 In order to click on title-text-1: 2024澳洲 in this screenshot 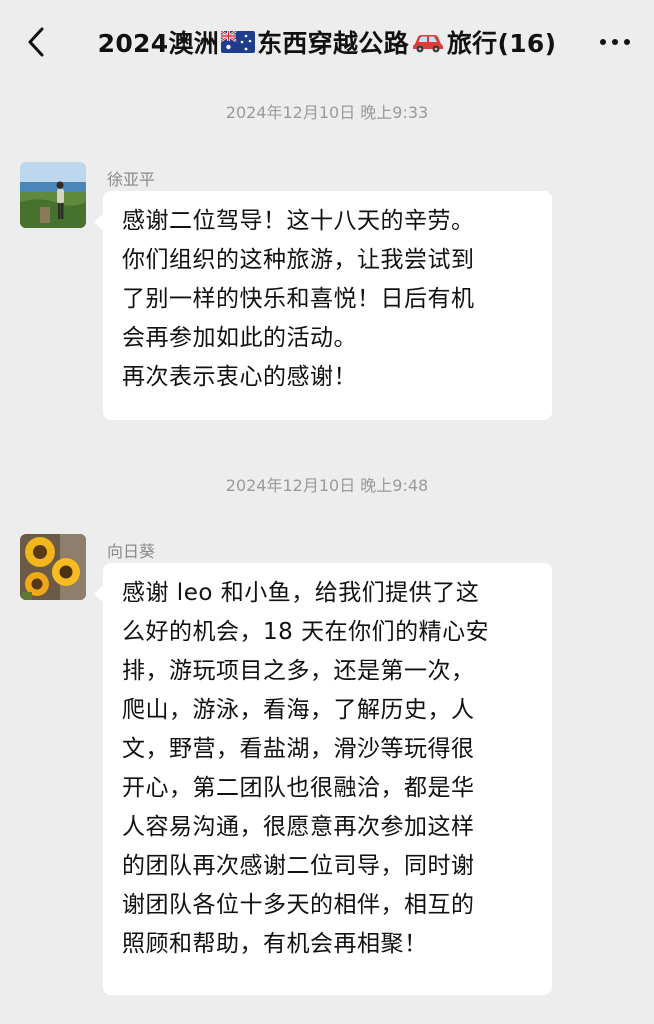, I will do `click(158, 43)`.